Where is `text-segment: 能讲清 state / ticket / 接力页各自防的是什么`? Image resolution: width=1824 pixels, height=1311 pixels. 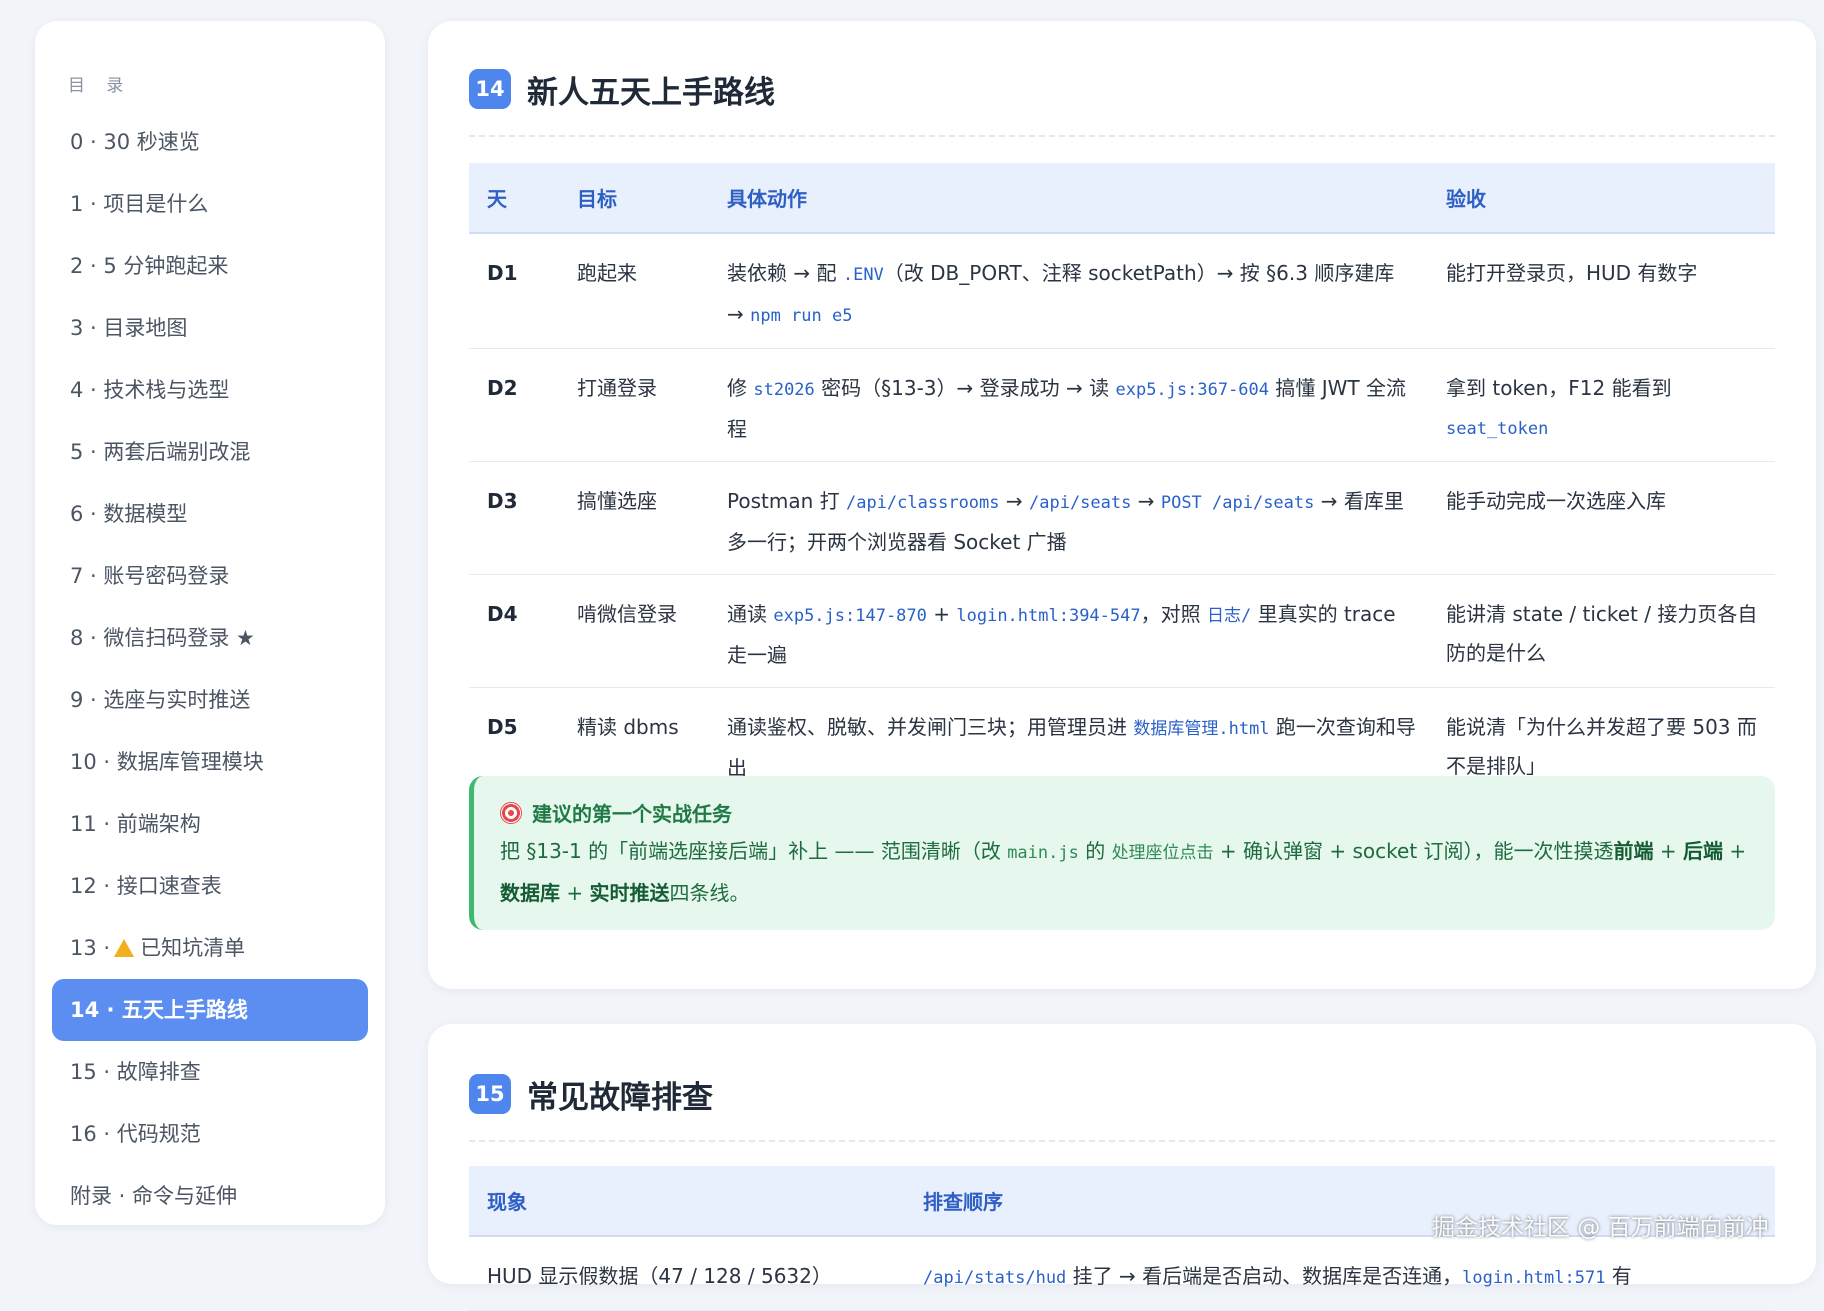 text-segment: 能讲清 state / ticket / 接力页各自防的是什么 is located at coordinates (1602, 633).